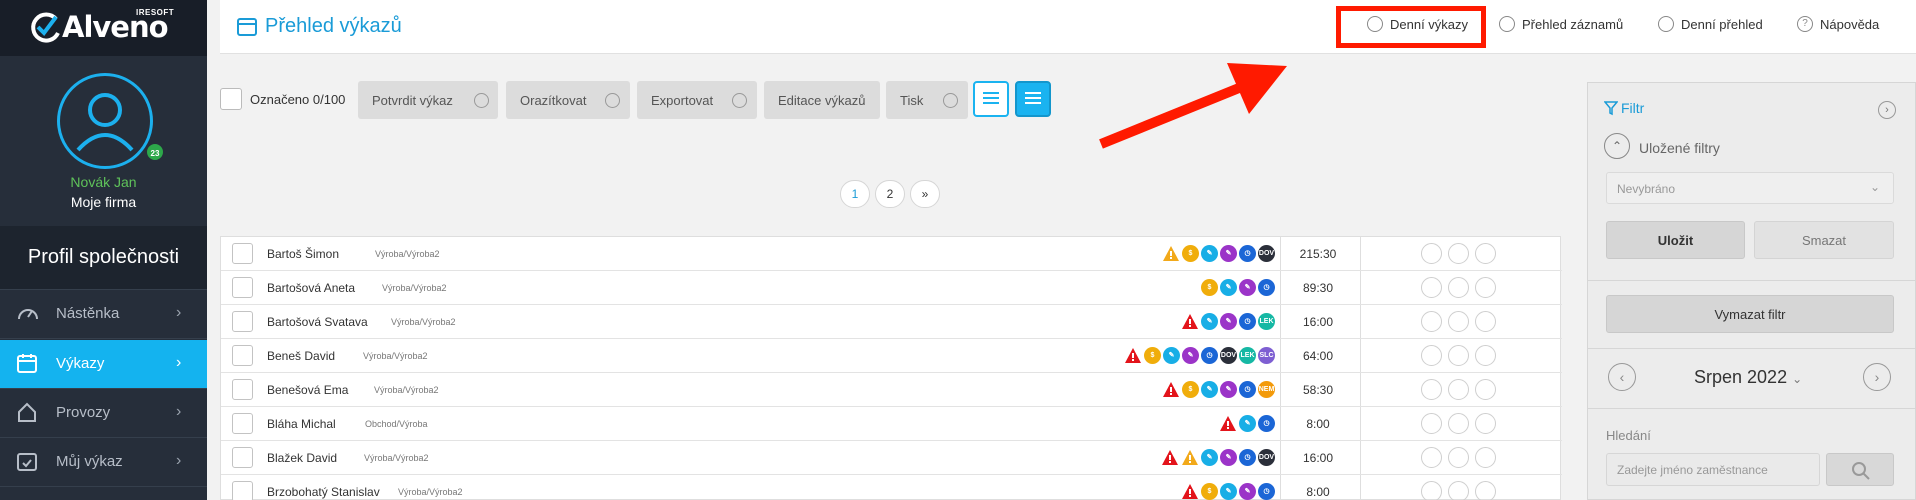  Describe the element at coordinates (428, 100) in the screenshot. I see `confirm-report-button: Potvrdit výkaz` at that location.